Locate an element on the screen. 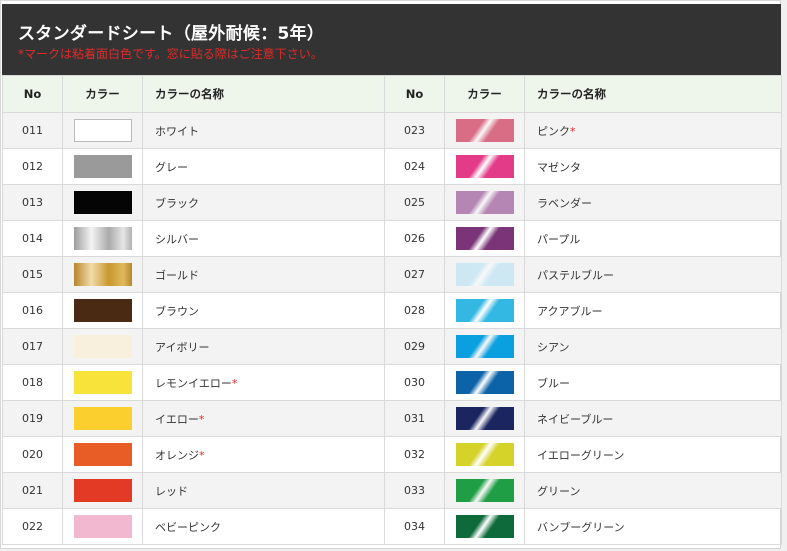 Image resolution: width=787 pixels, height=551 pixels. color-name: シルバー is located at coordinates (177, 239).